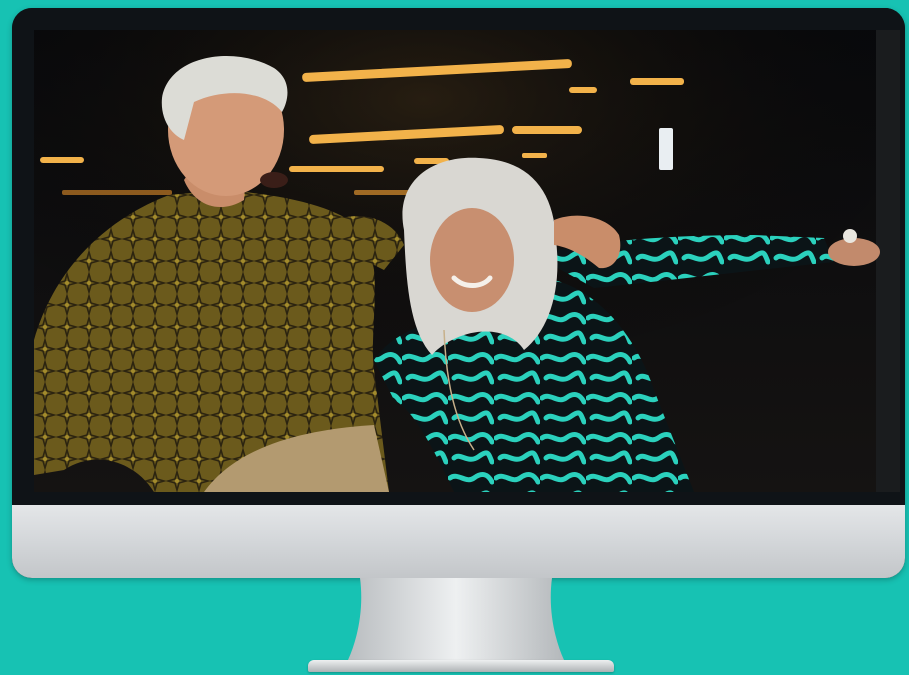 The height and width of the screenshot is (675, 909). What do you see at coordinates (666, 149) in the screenshot?
I see `light-panel` at bounding box center [666, 149].